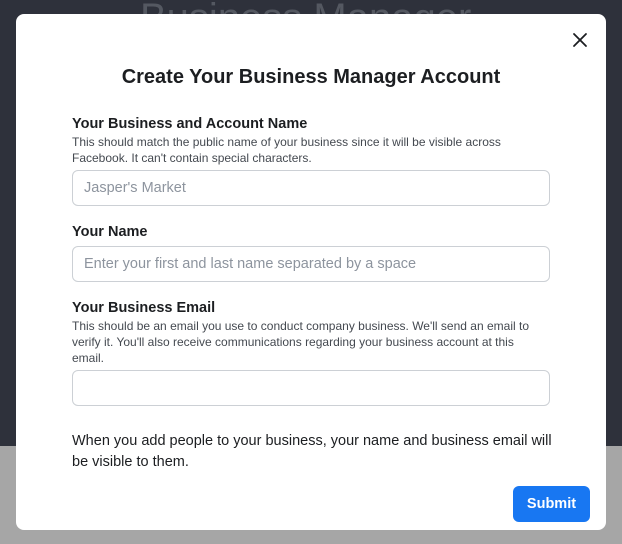  What do you see at coordinates (190, 124) in the screenshot?
I see `business-name-label: Your Business and Account Name` at bounding box center [190, 124].